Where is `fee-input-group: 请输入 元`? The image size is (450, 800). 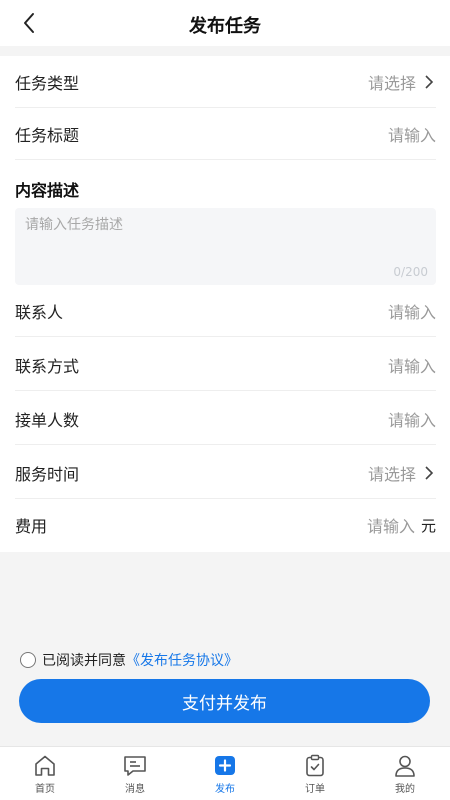
fee-input-group: 请输入 元 is located at coordinates (401, 525).